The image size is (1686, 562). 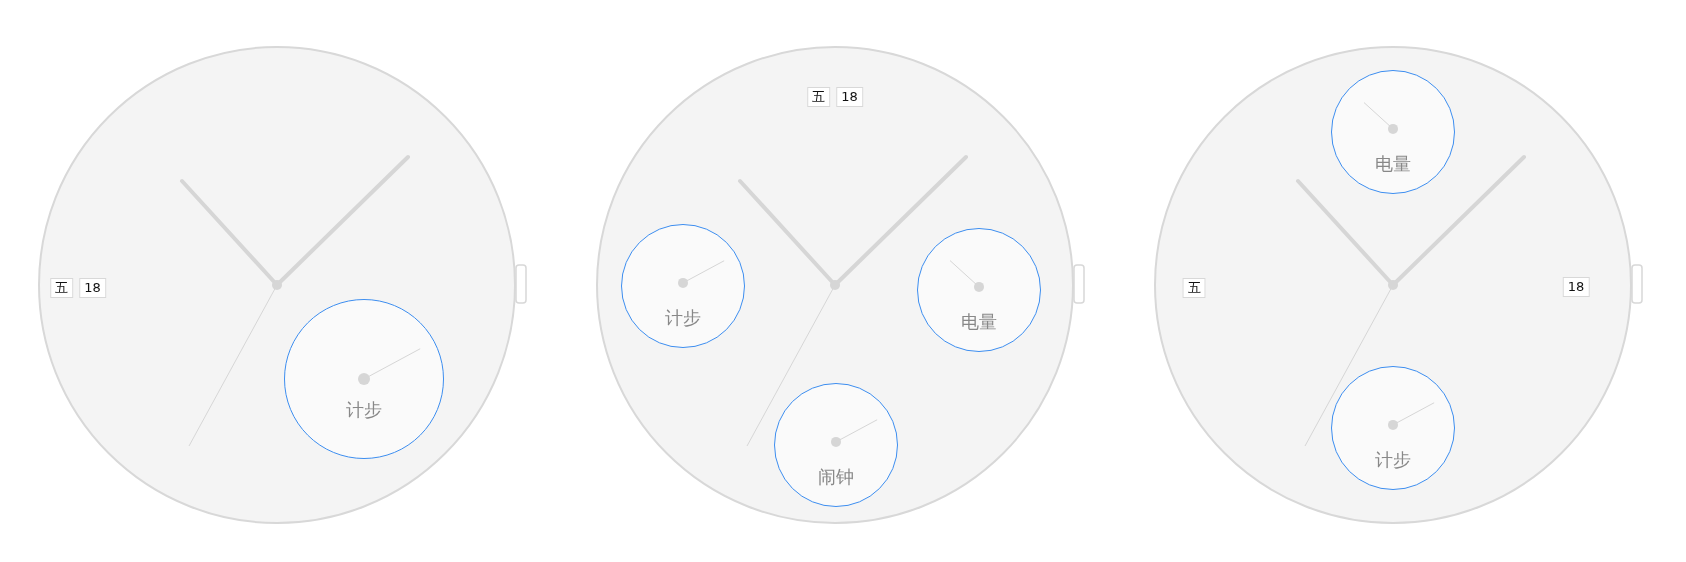 What do you see at coordinates (836, 476) in the screenshot?
I see `subdial-label: 闹钟` at bounding box center [836, 476].